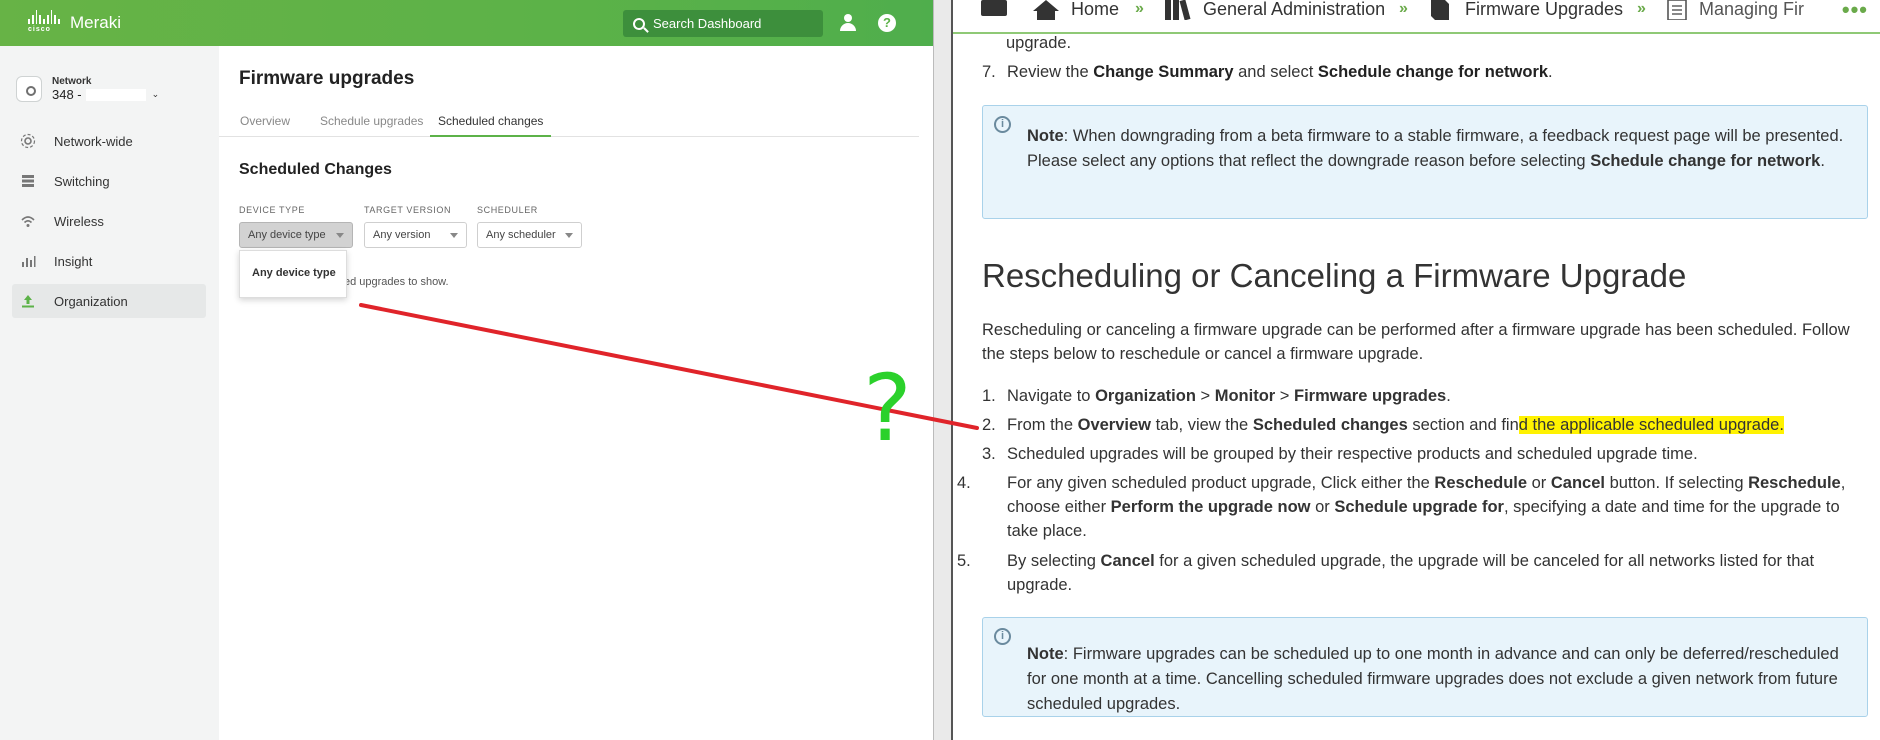  Describe the element at coordinates (44, 23) in the screenshot. I see `cisco-logo-icon: cisco` at that location.